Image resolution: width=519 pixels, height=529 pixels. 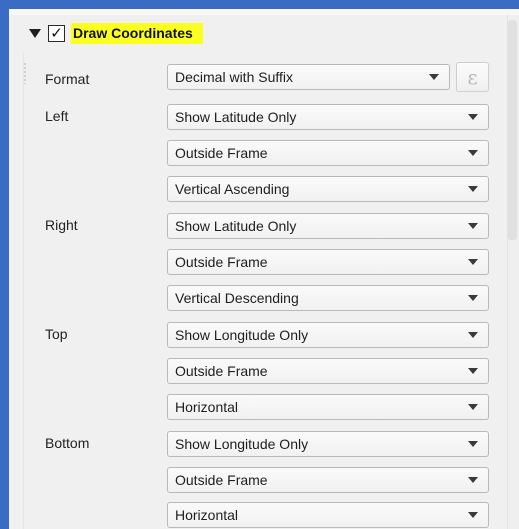 What do you see at coordinates (328, 189) in the screenshot?
I see `left-direction-combobox: Vertical Ascending` at bounding box center [328, 189].